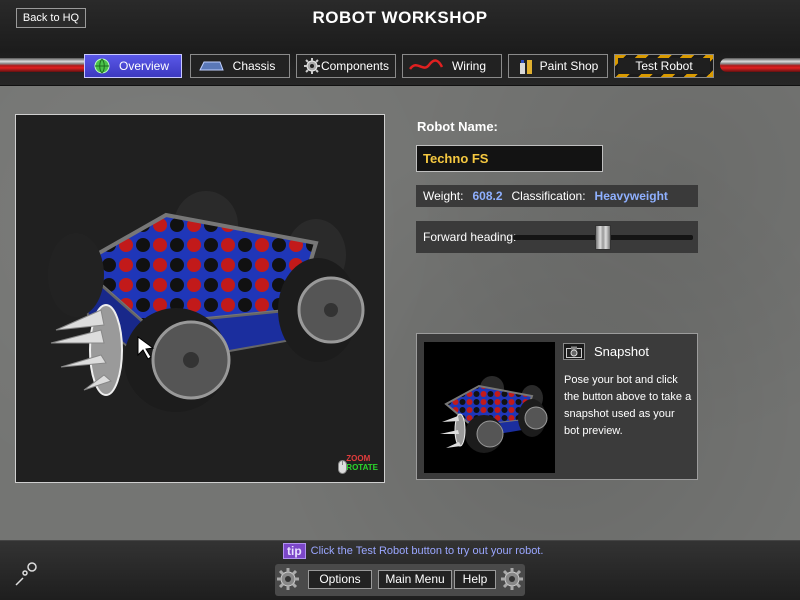 This screenshot has height=600, width=800. I want to click on camera-icon, so click(574, 352).